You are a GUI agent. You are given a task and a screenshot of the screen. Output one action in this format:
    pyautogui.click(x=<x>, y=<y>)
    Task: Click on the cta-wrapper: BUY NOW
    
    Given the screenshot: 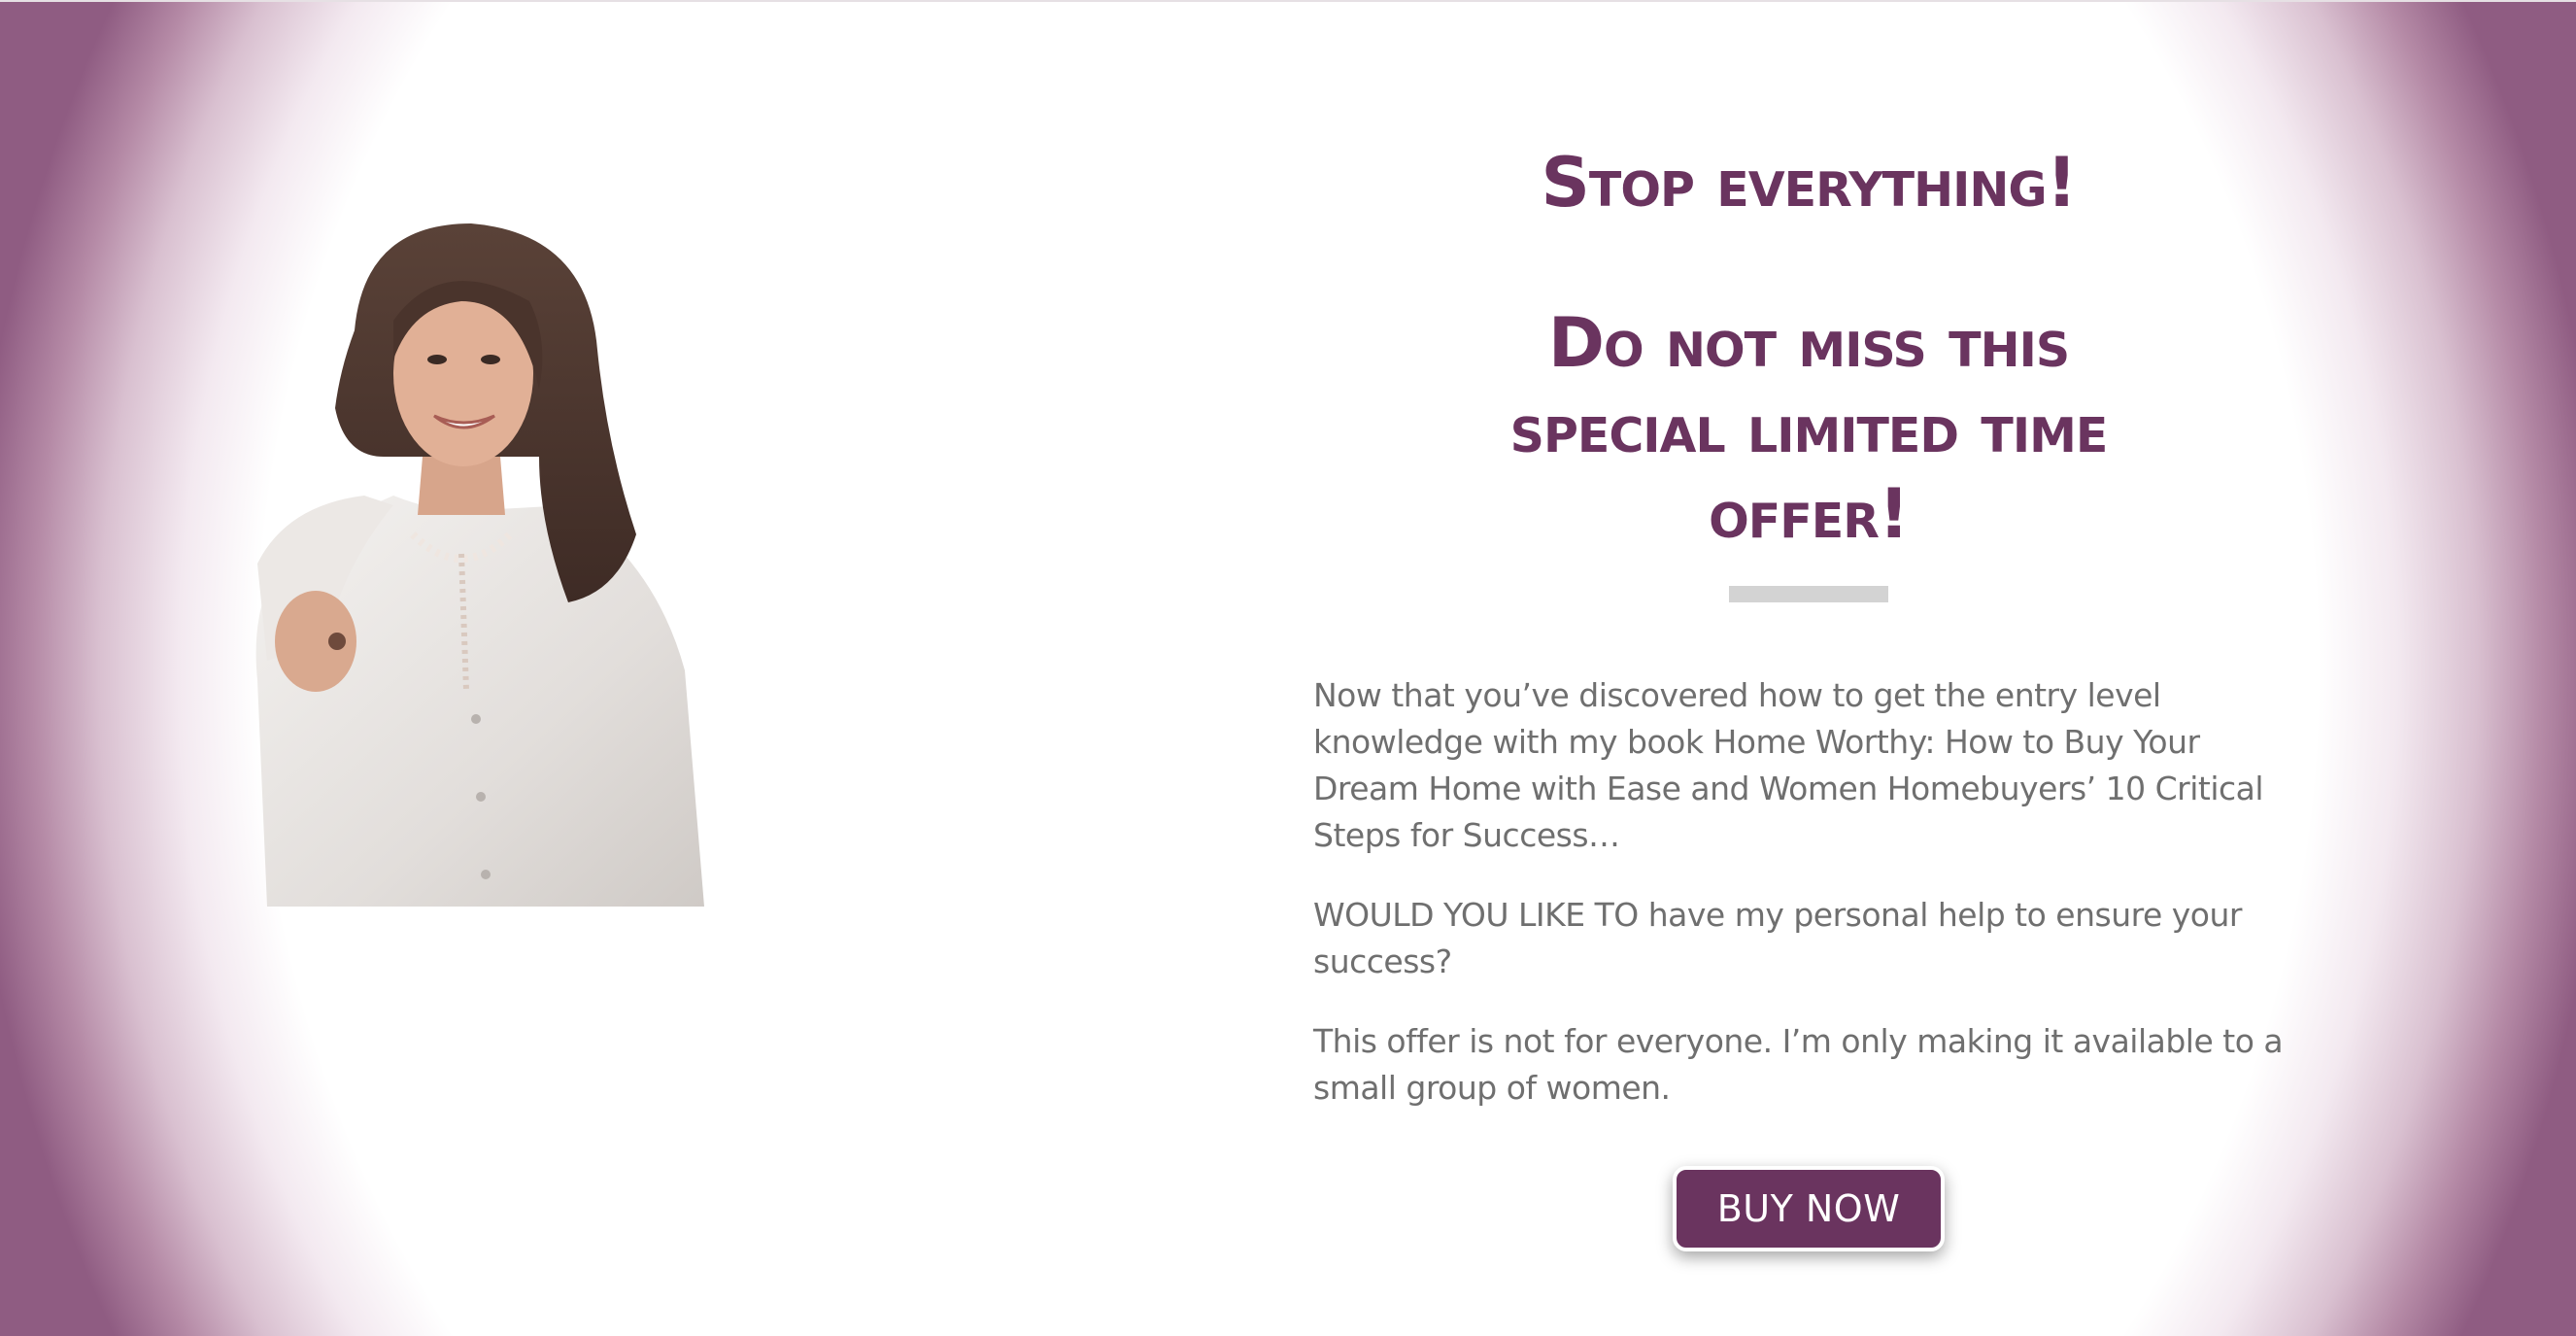 What is the action you would take?
    pyautogui.click(x=1808, y=1208)
    